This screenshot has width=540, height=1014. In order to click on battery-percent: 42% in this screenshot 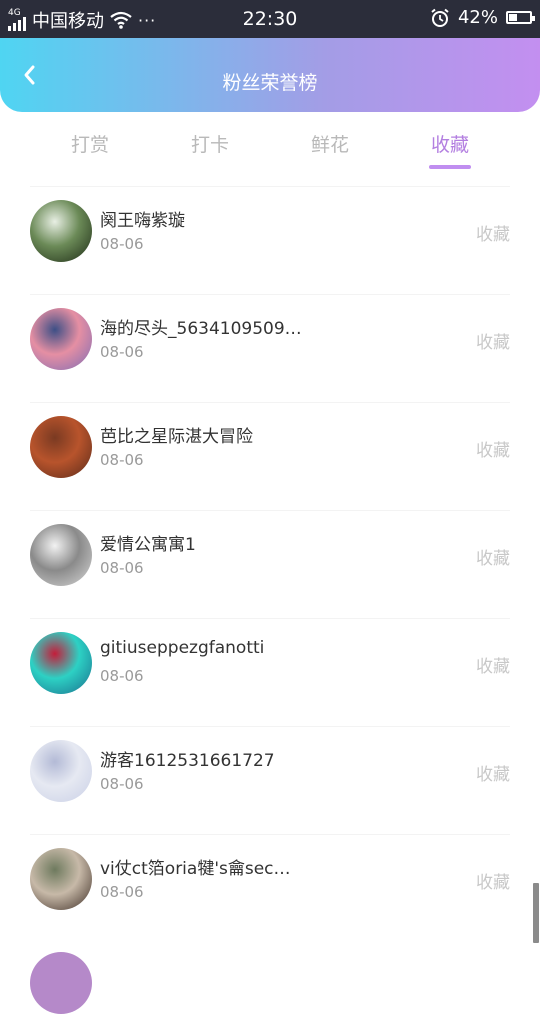, I will do `click(477, 17)`.